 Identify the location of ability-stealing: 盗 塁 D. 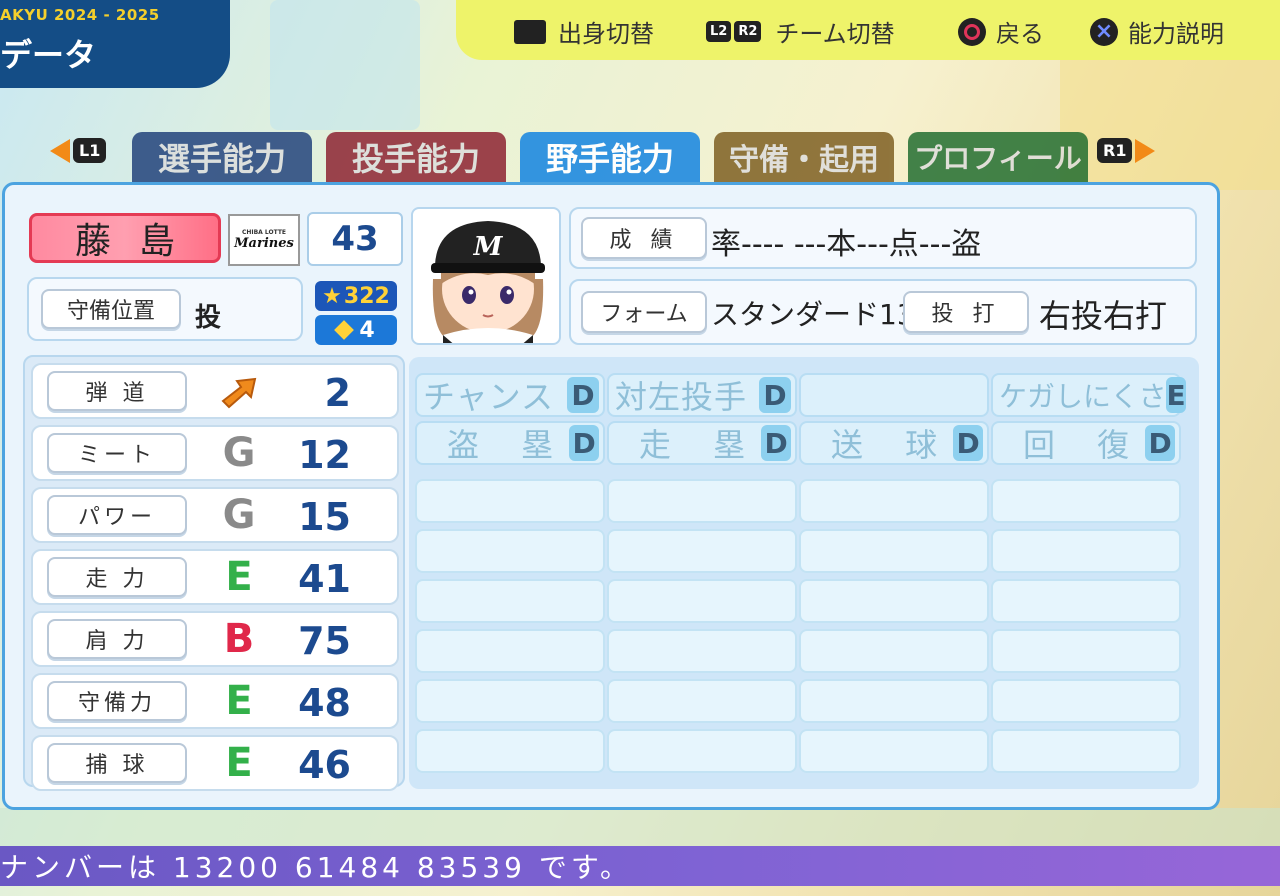
(510, 443).